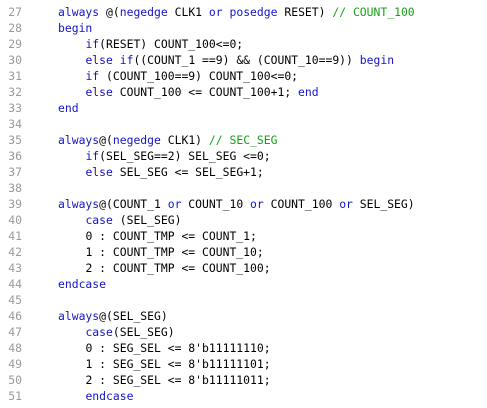 The width and height of the screenshot is (487, 408). Describe the element at coordinates (15, 204) in the screenshot. I see `line-number: 39` at that location.